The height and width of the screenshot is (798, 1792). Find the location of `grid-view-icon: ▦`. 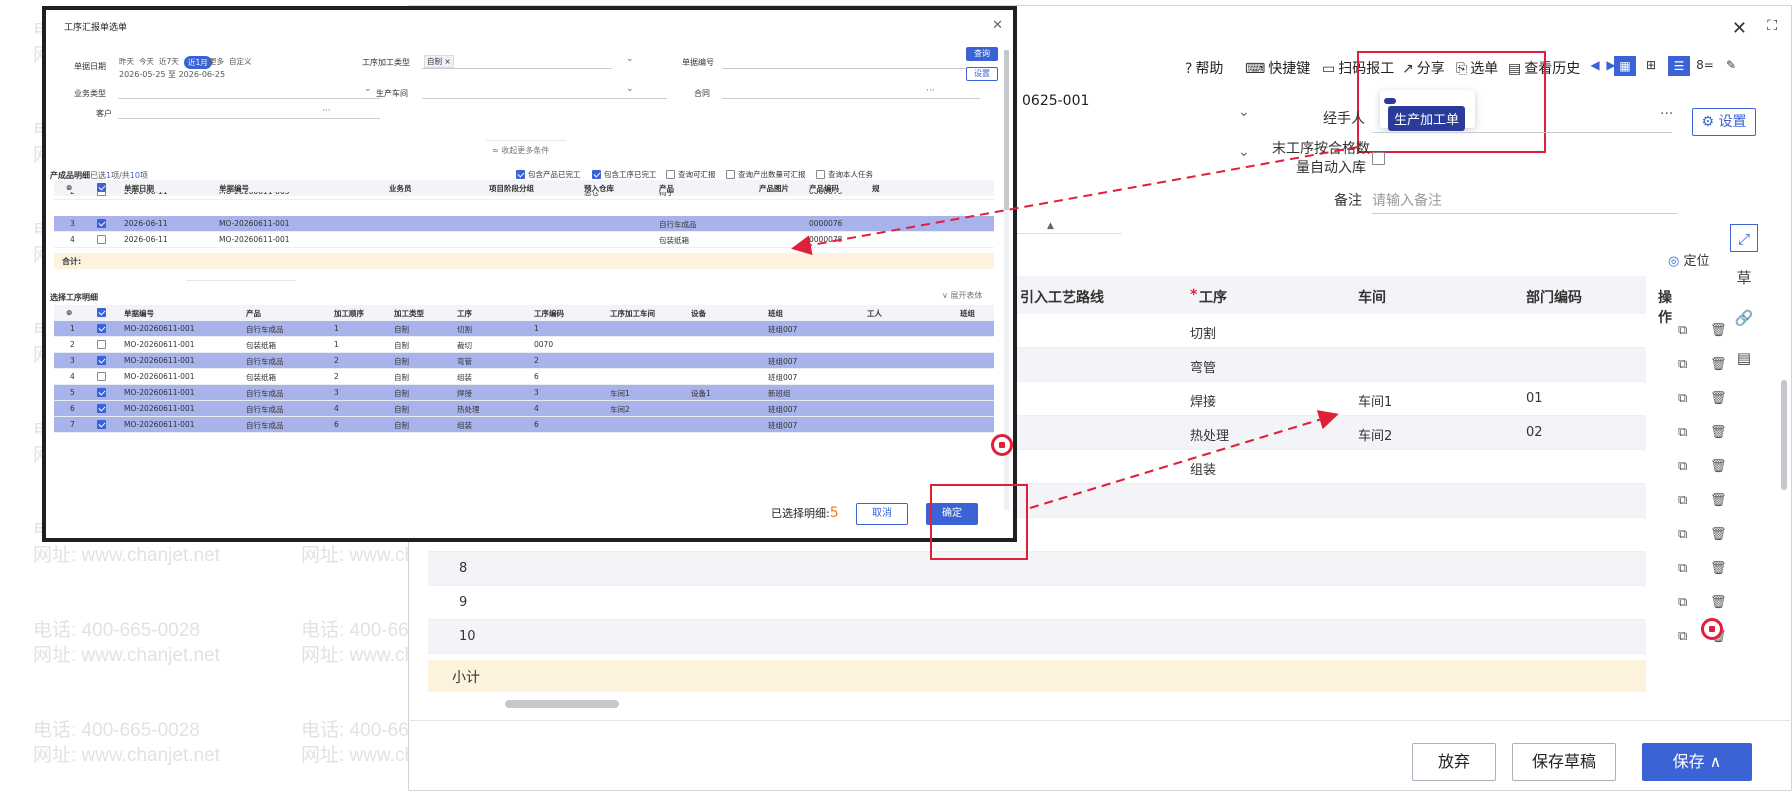

grid-view-icon: ▦ is located at coordinates (1625, 66).